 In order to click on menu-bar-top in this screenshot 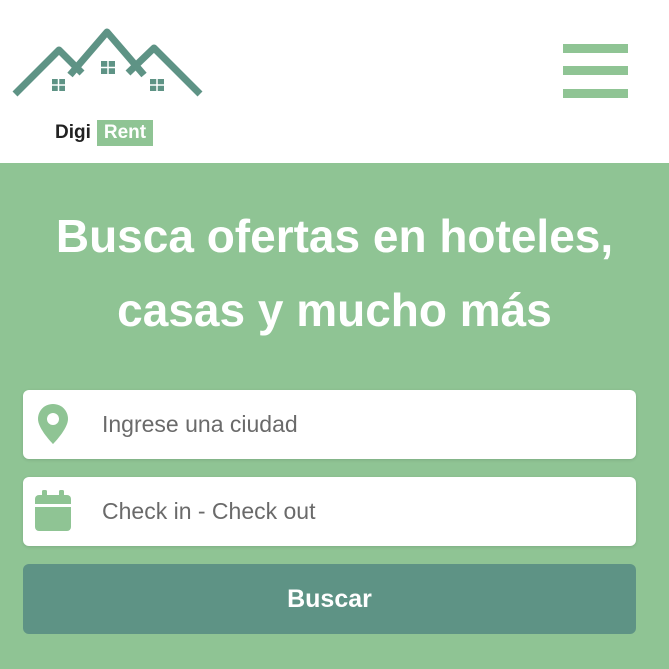, I will do `click(595, 48)`.